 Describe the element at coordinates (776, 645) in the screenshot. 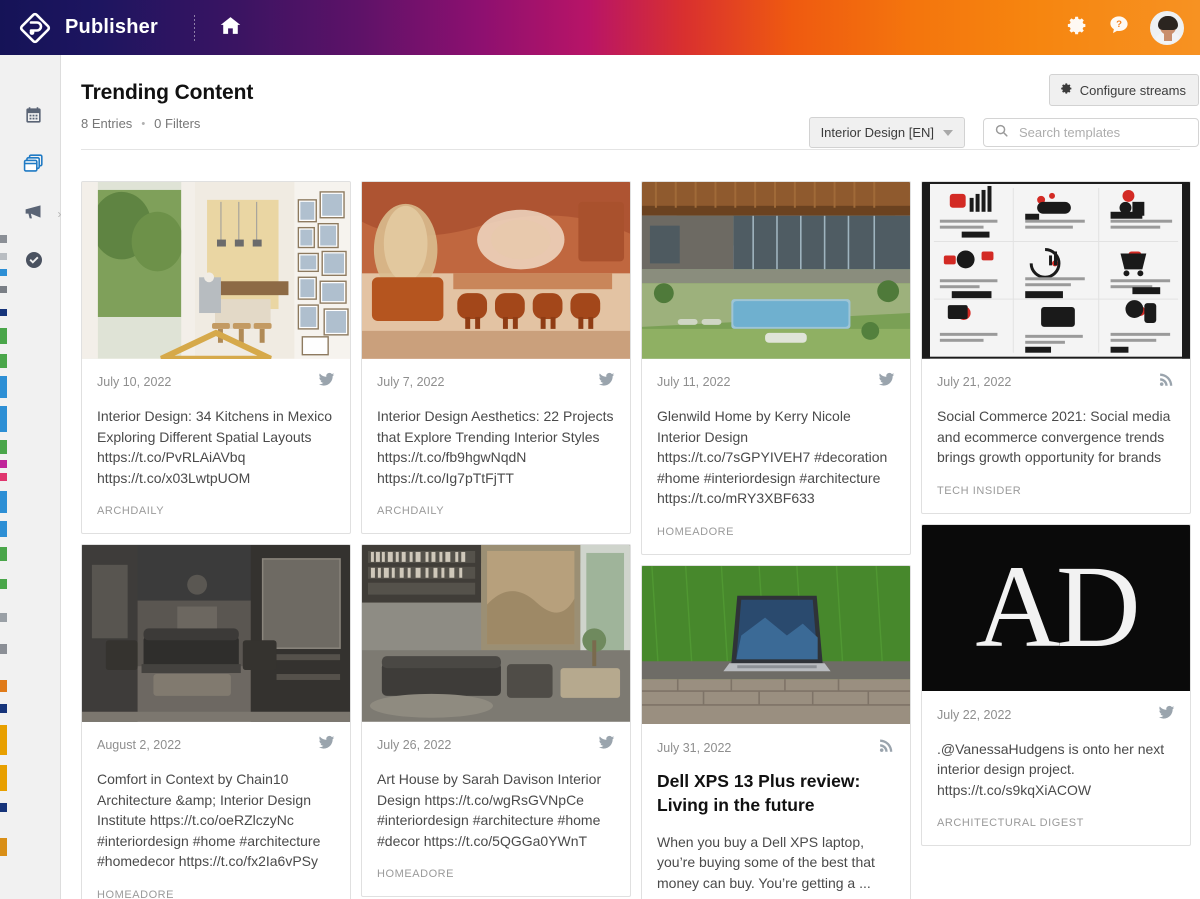

I see `card-image-laptop-on-grass` at that location.